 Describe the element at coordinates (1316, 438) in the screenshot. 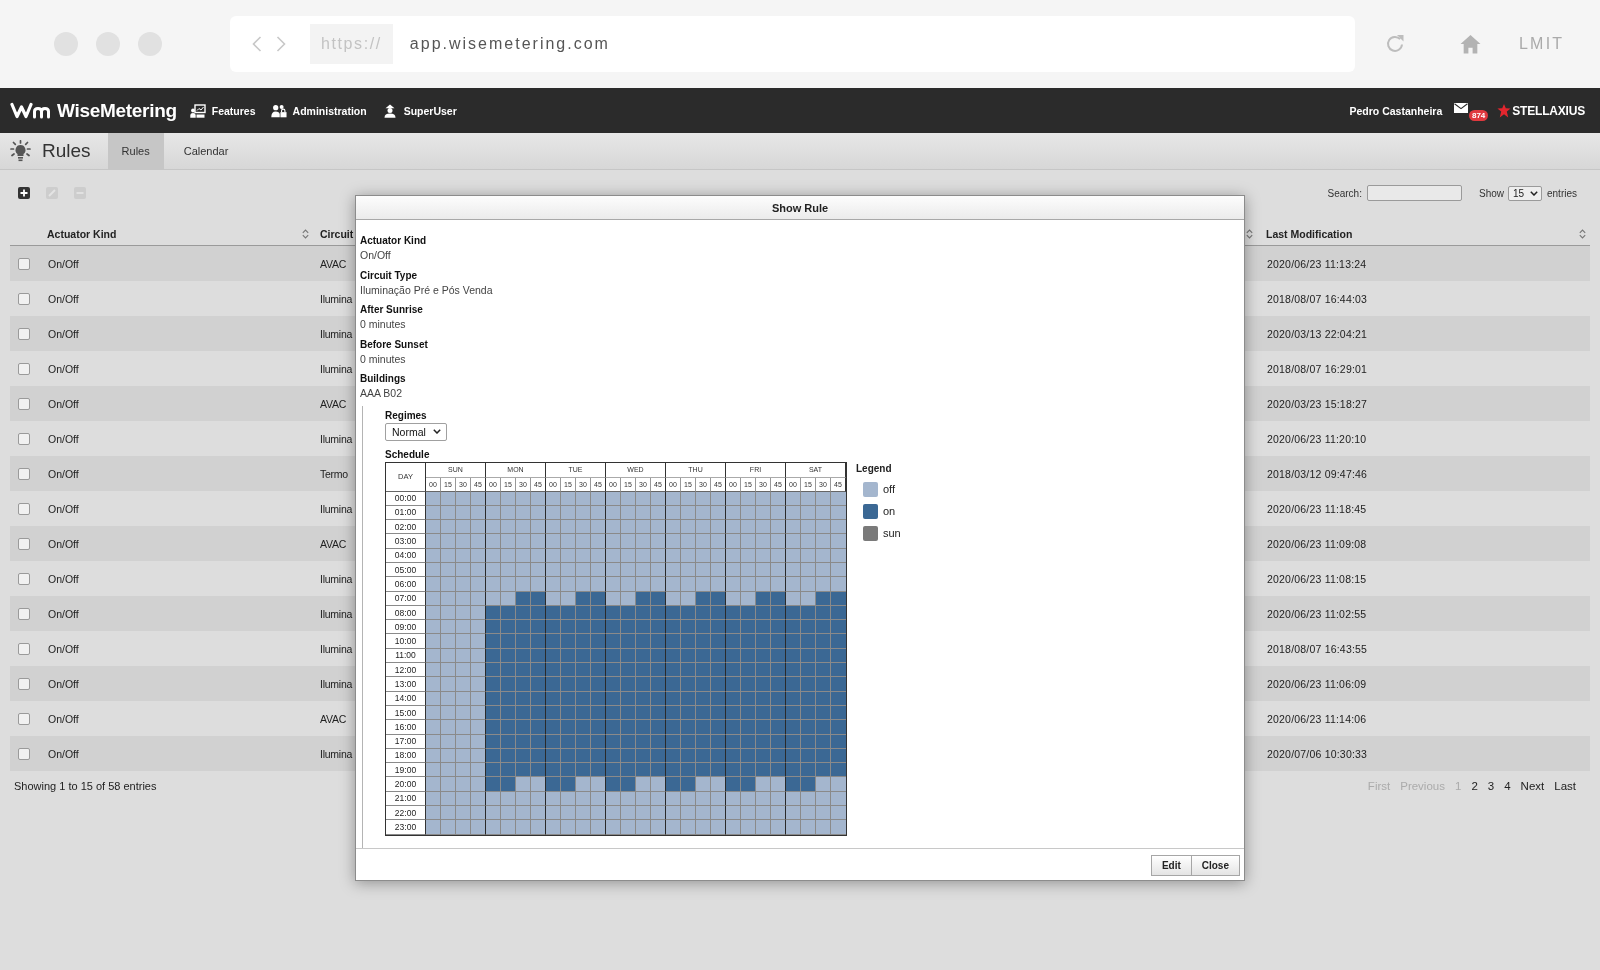

I see `table-cell: 2020/06/23 11:20:10` at that location.